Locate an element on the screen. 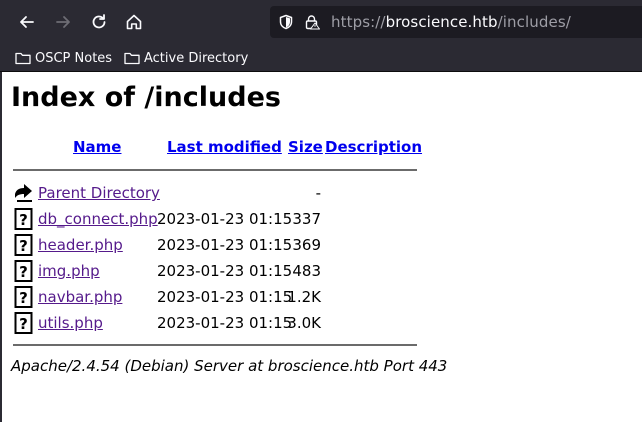 This screenshot has height=422, width=642. bookmark-oscp-notes: OSCP Notes is located at coordinates (63, 58).